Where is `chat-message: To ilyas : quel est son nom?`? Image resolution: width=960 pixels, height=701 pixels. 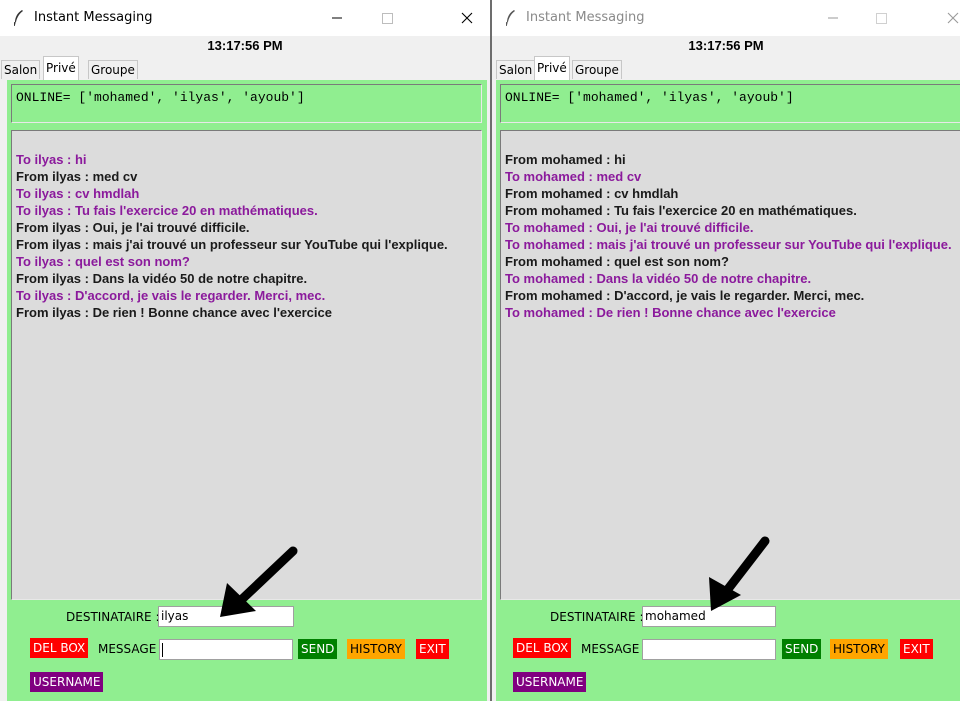
chat-message: To ilyas : quel est son nom? is located at coordinates (103, 261).